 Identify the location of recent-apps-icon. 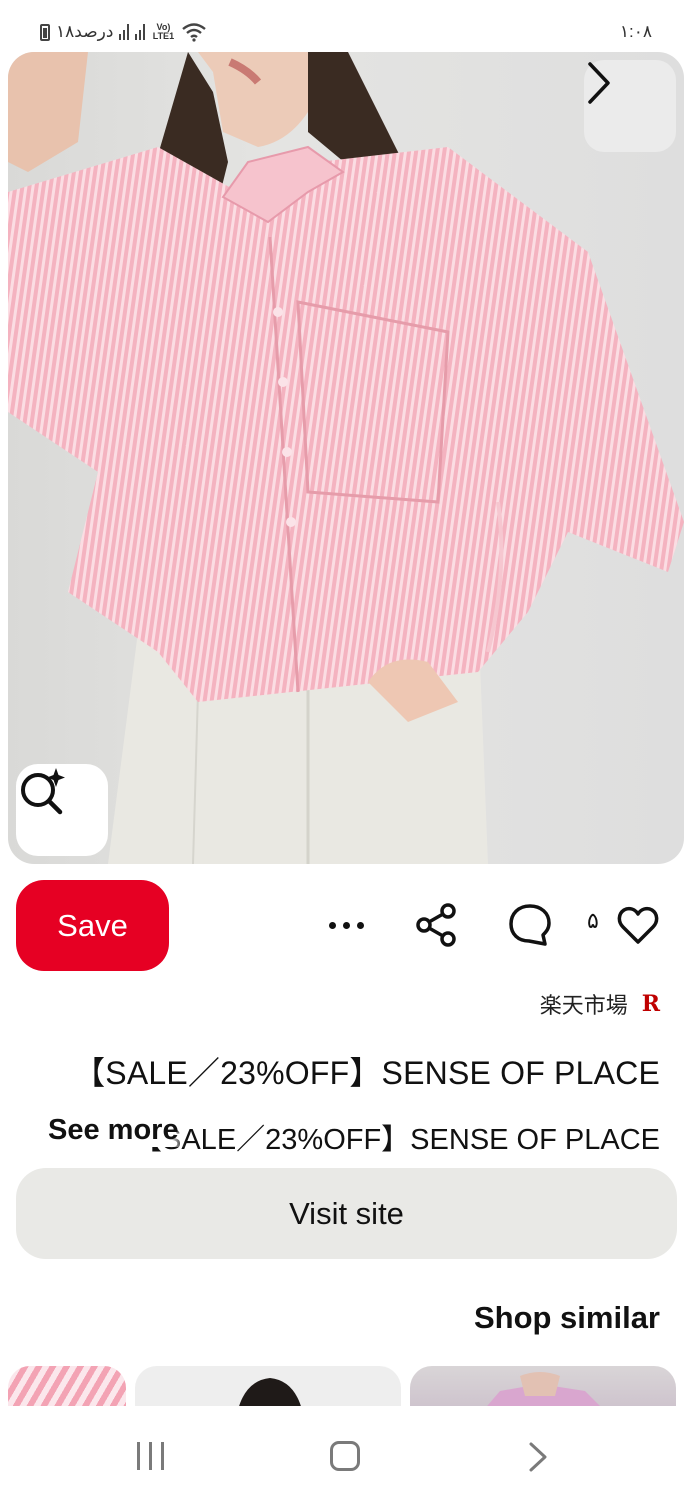
(138, 1456).